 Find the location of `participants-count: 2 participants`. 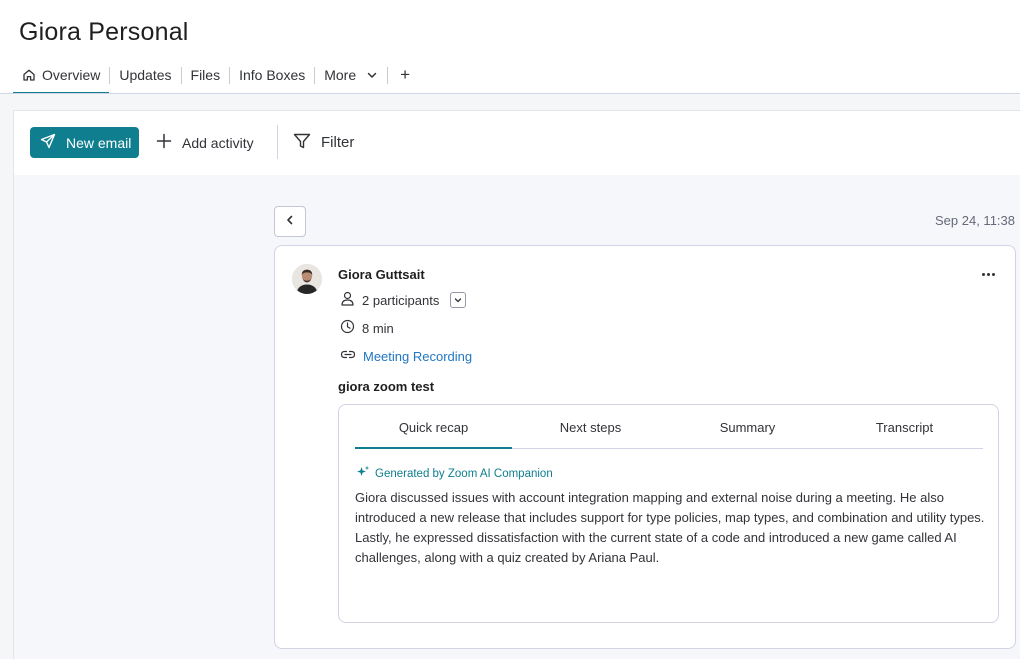

participants-count: 2 participants is located at coordinates (401, 300).